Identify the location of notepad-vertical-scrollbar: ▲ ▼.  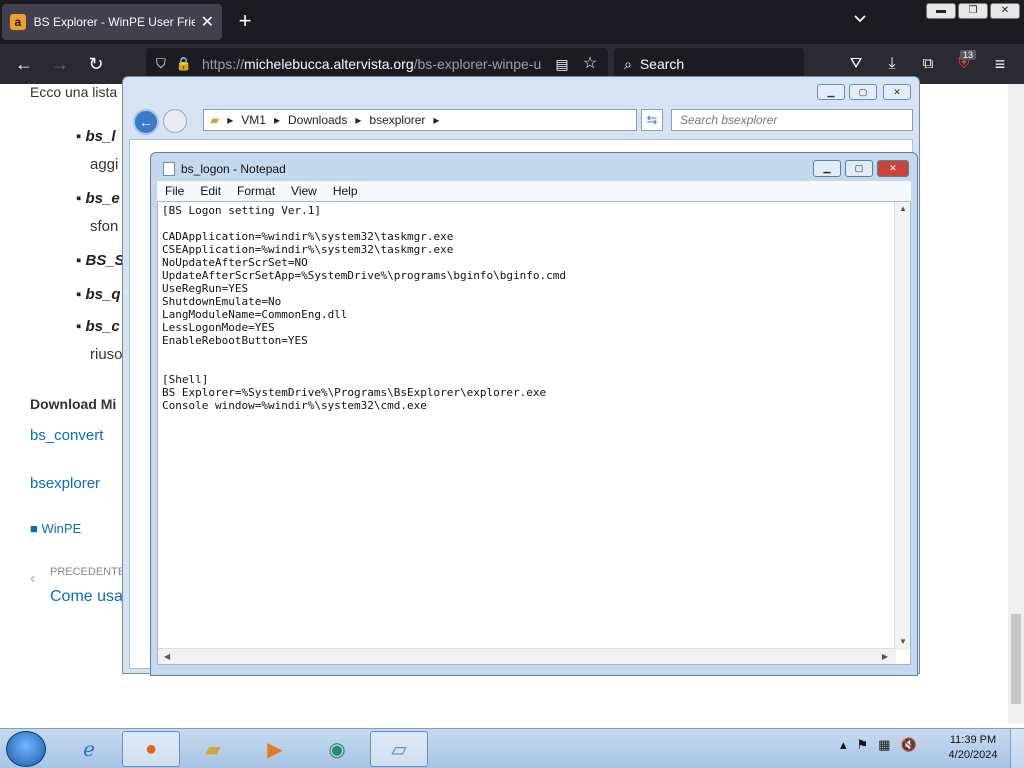
(902, 426).